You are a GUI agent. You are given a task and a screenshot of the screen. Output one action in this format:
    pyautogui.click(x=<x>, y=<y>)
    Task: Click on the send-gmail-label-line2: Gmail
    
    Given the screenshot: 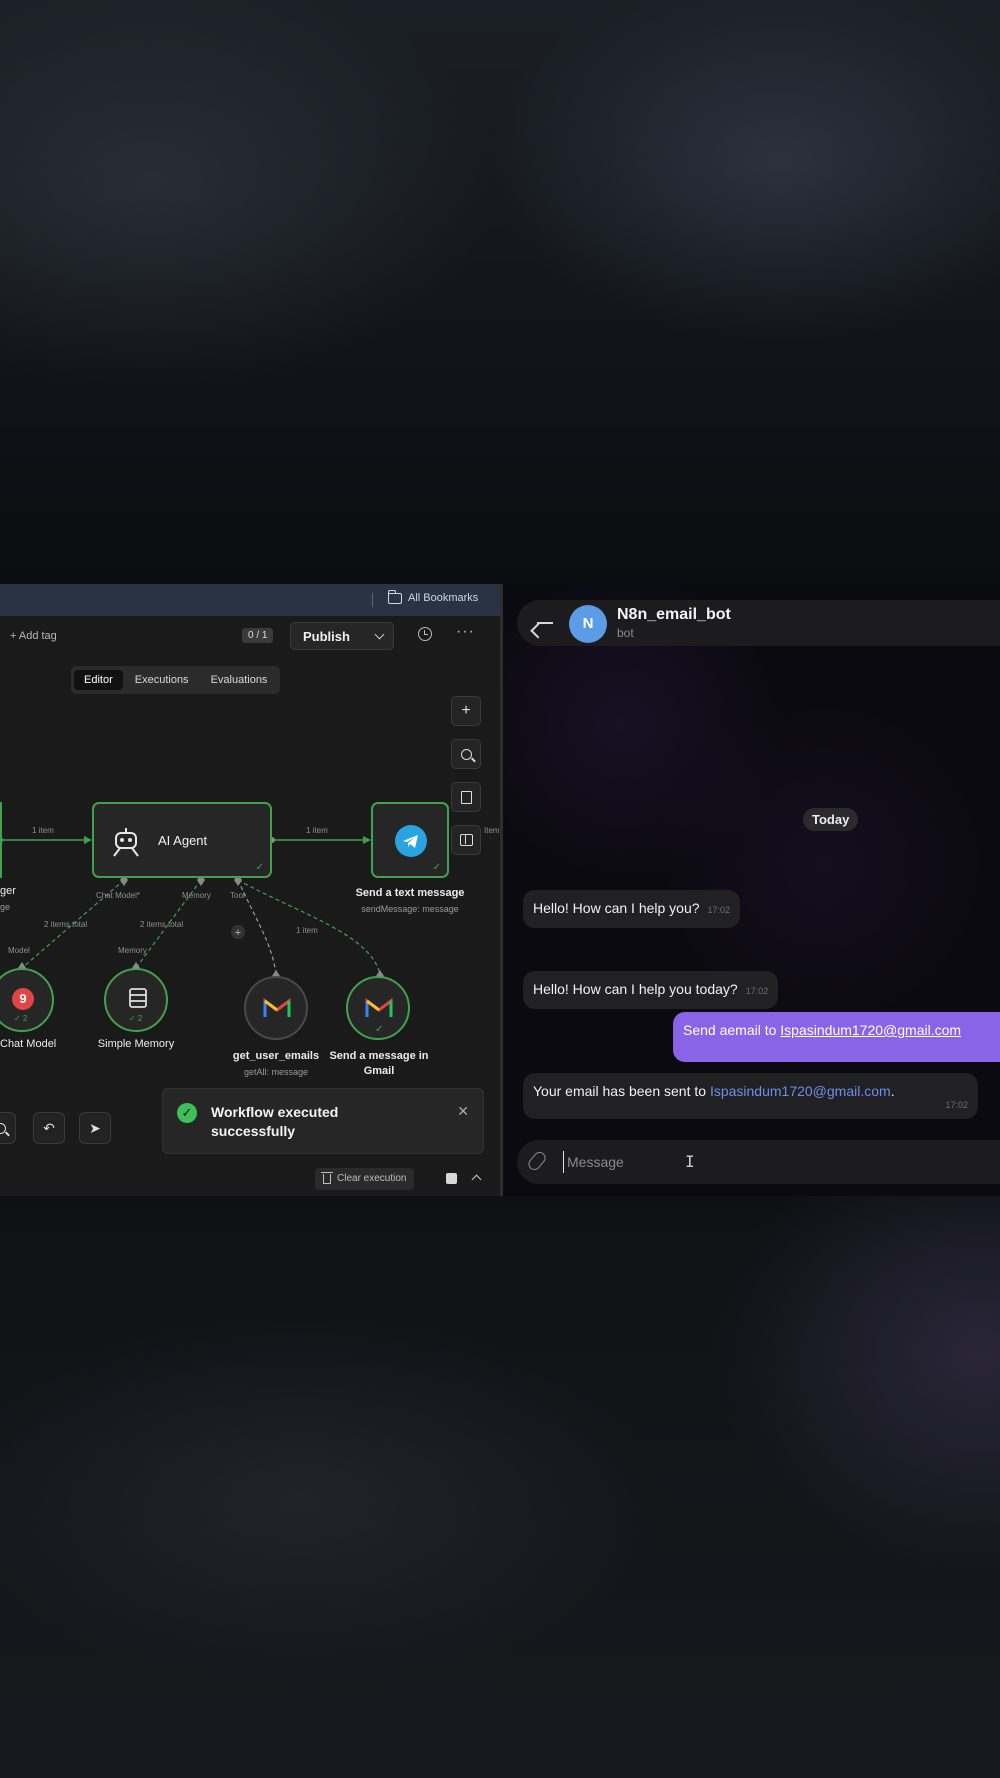 What is the action you would take?
    pyautogui.click(x=379, y=1071)
    